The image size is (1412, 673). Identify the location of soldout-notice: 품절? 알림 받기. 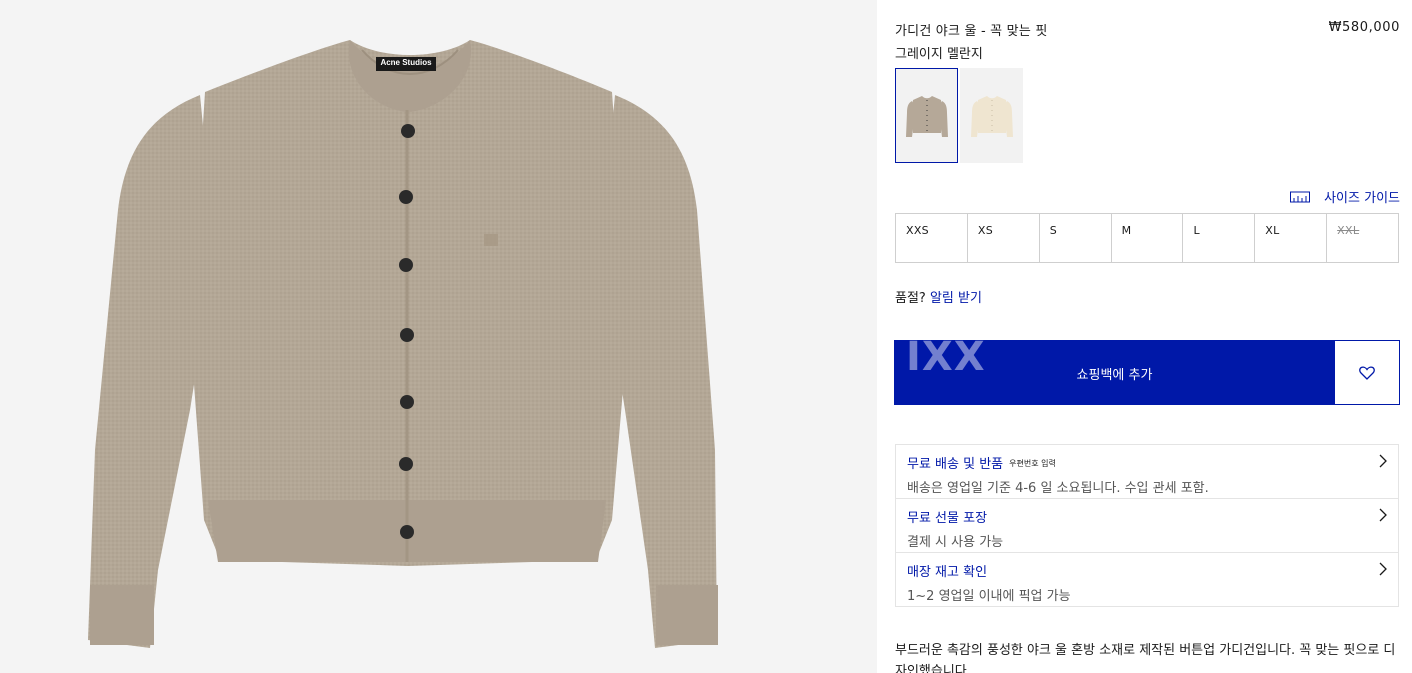
(938, 296).